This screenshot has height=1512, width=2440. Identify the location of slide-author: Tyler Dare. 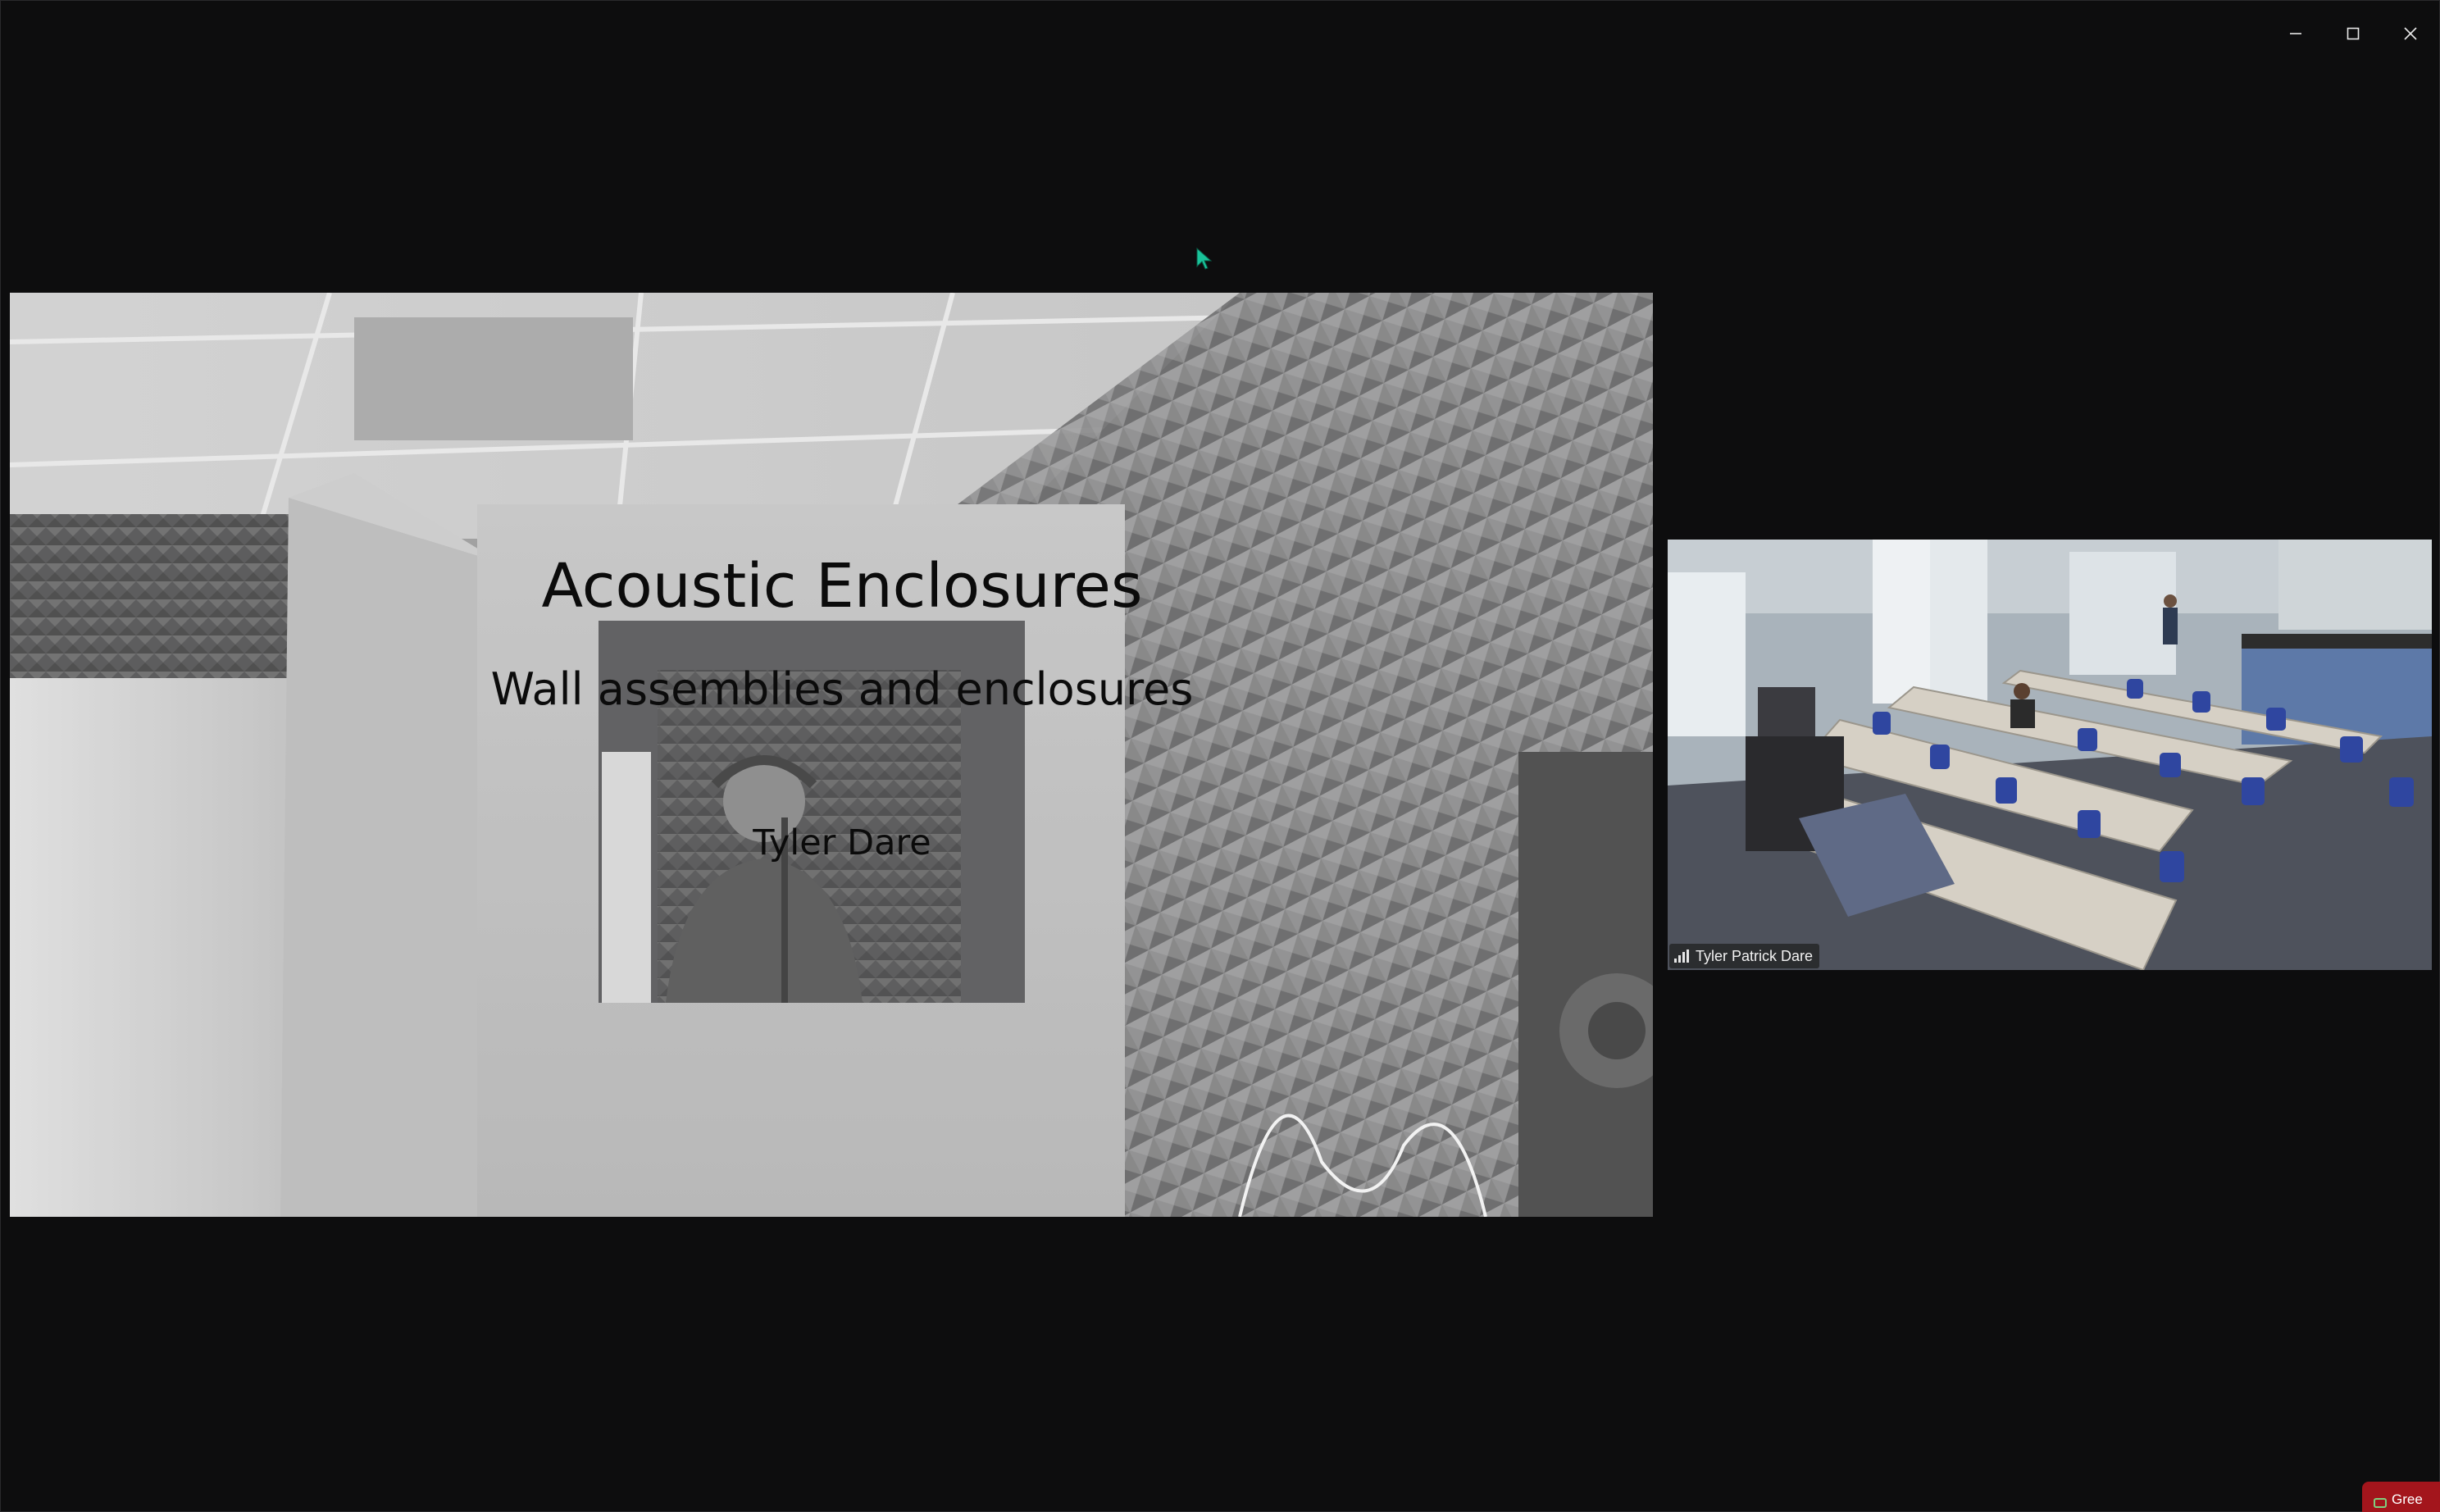
(842, 842).